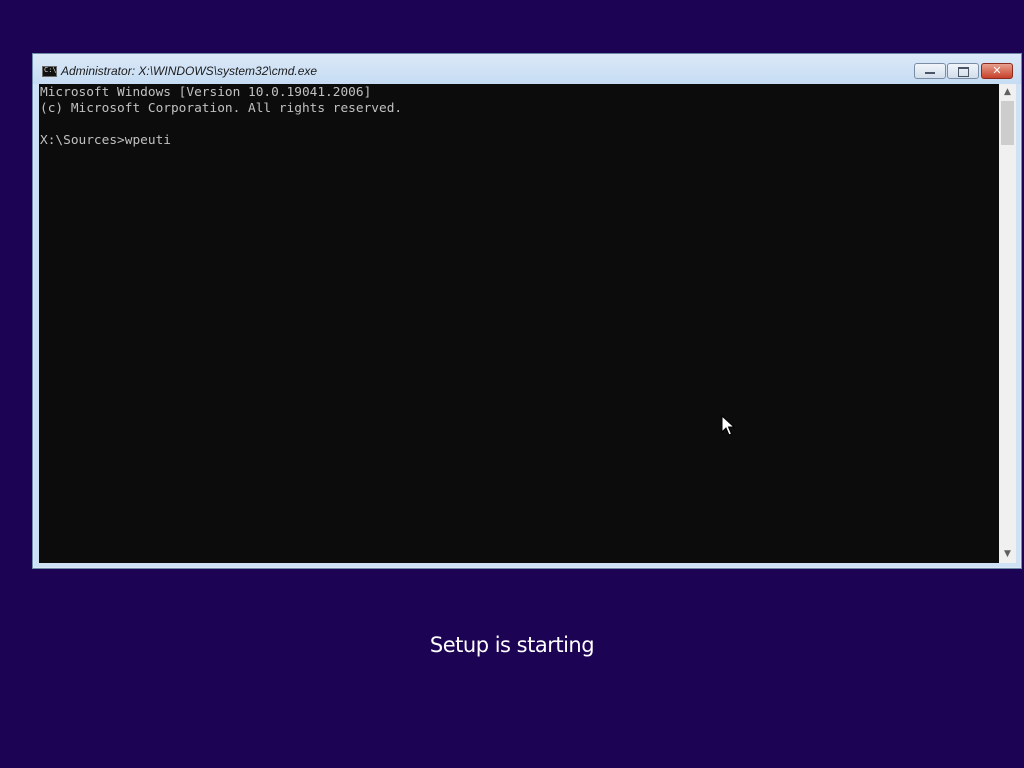 This screenshot has height=768, width=1024. I want to click on close-icon: ✕, so click(997, 70).